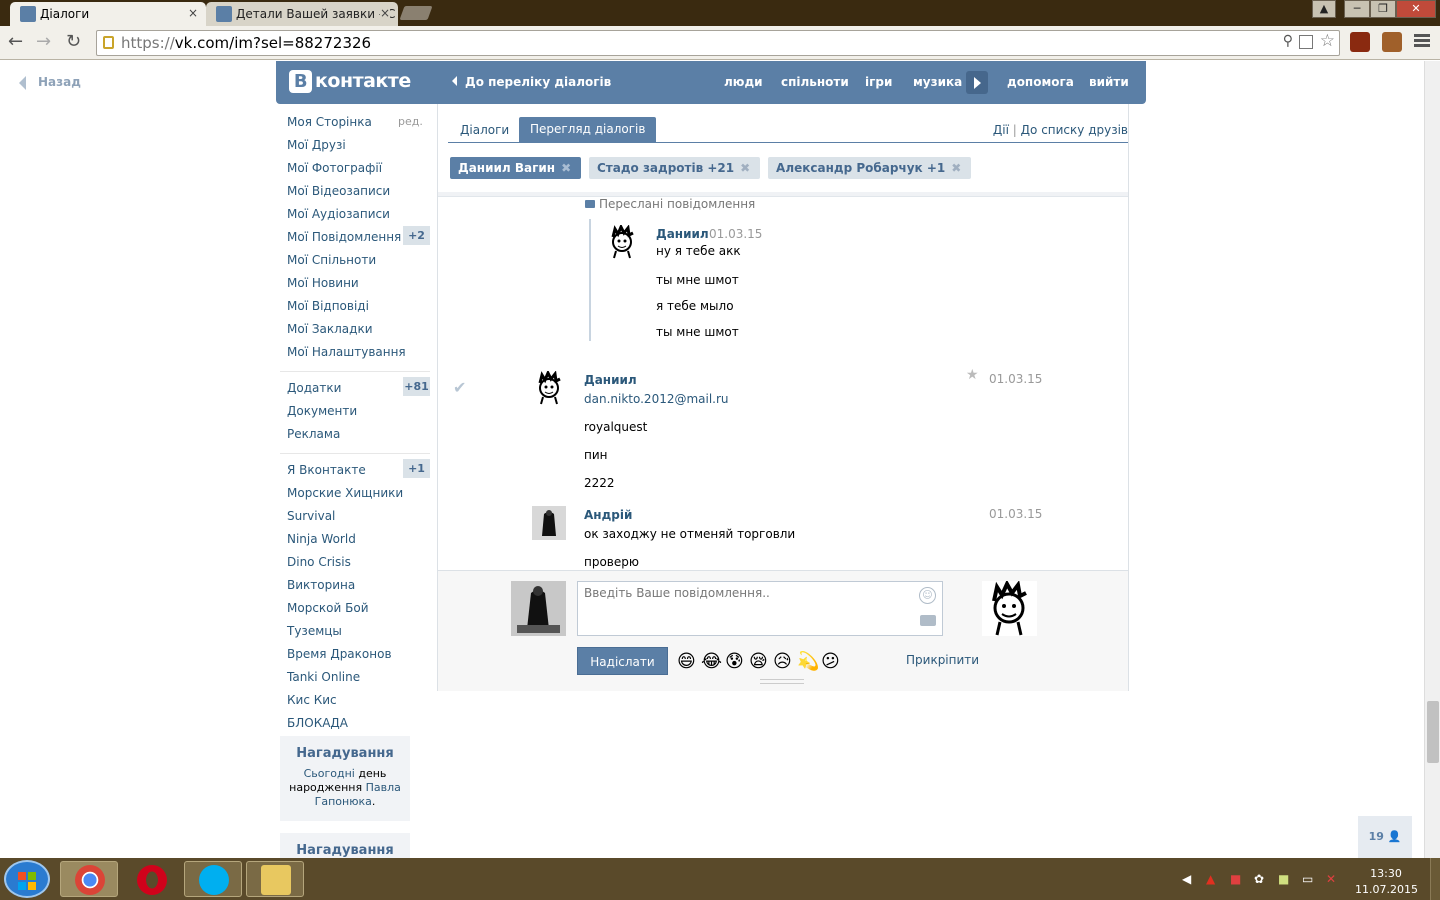 The height and width of the screenshot is (900, 1440). Describe the element at coordinates (588, 129) in the screenshot. I see `tab-view-dialogs: Перегляд діалогів` at that location.